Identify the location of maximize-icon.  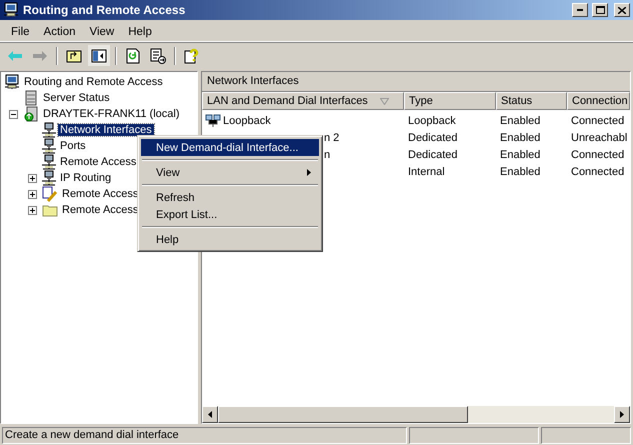
(600, 10).